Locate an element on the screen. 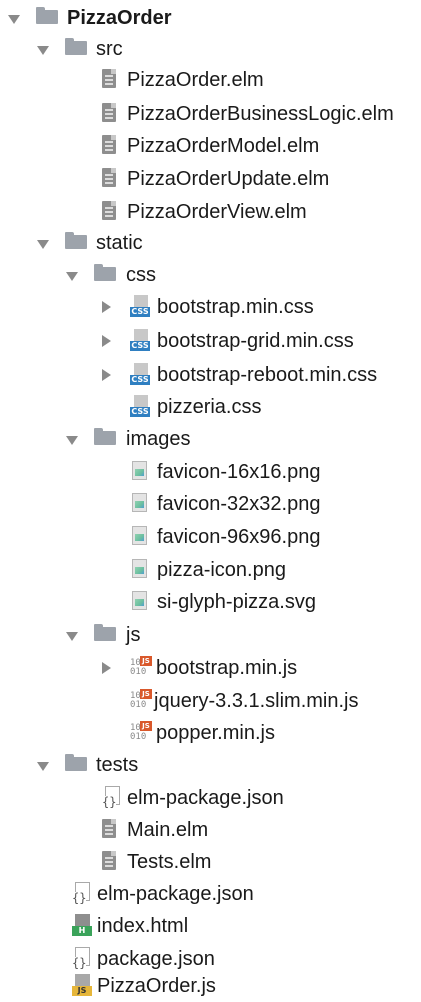 This screenshot has height=1002, width=421. tree-file-label: Main.elm is located at coordinates (168, 830).